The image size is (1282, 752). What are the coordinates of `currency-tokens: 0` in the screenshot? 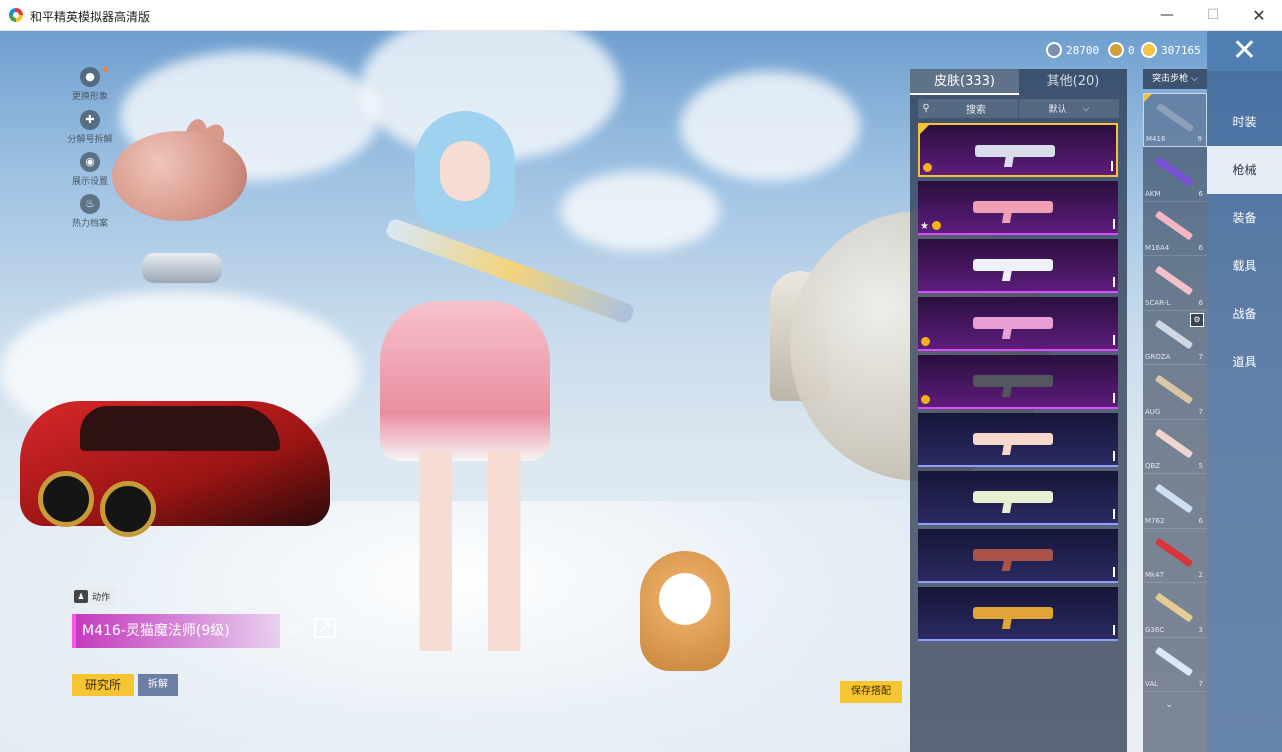 It's located at (1121, 50).